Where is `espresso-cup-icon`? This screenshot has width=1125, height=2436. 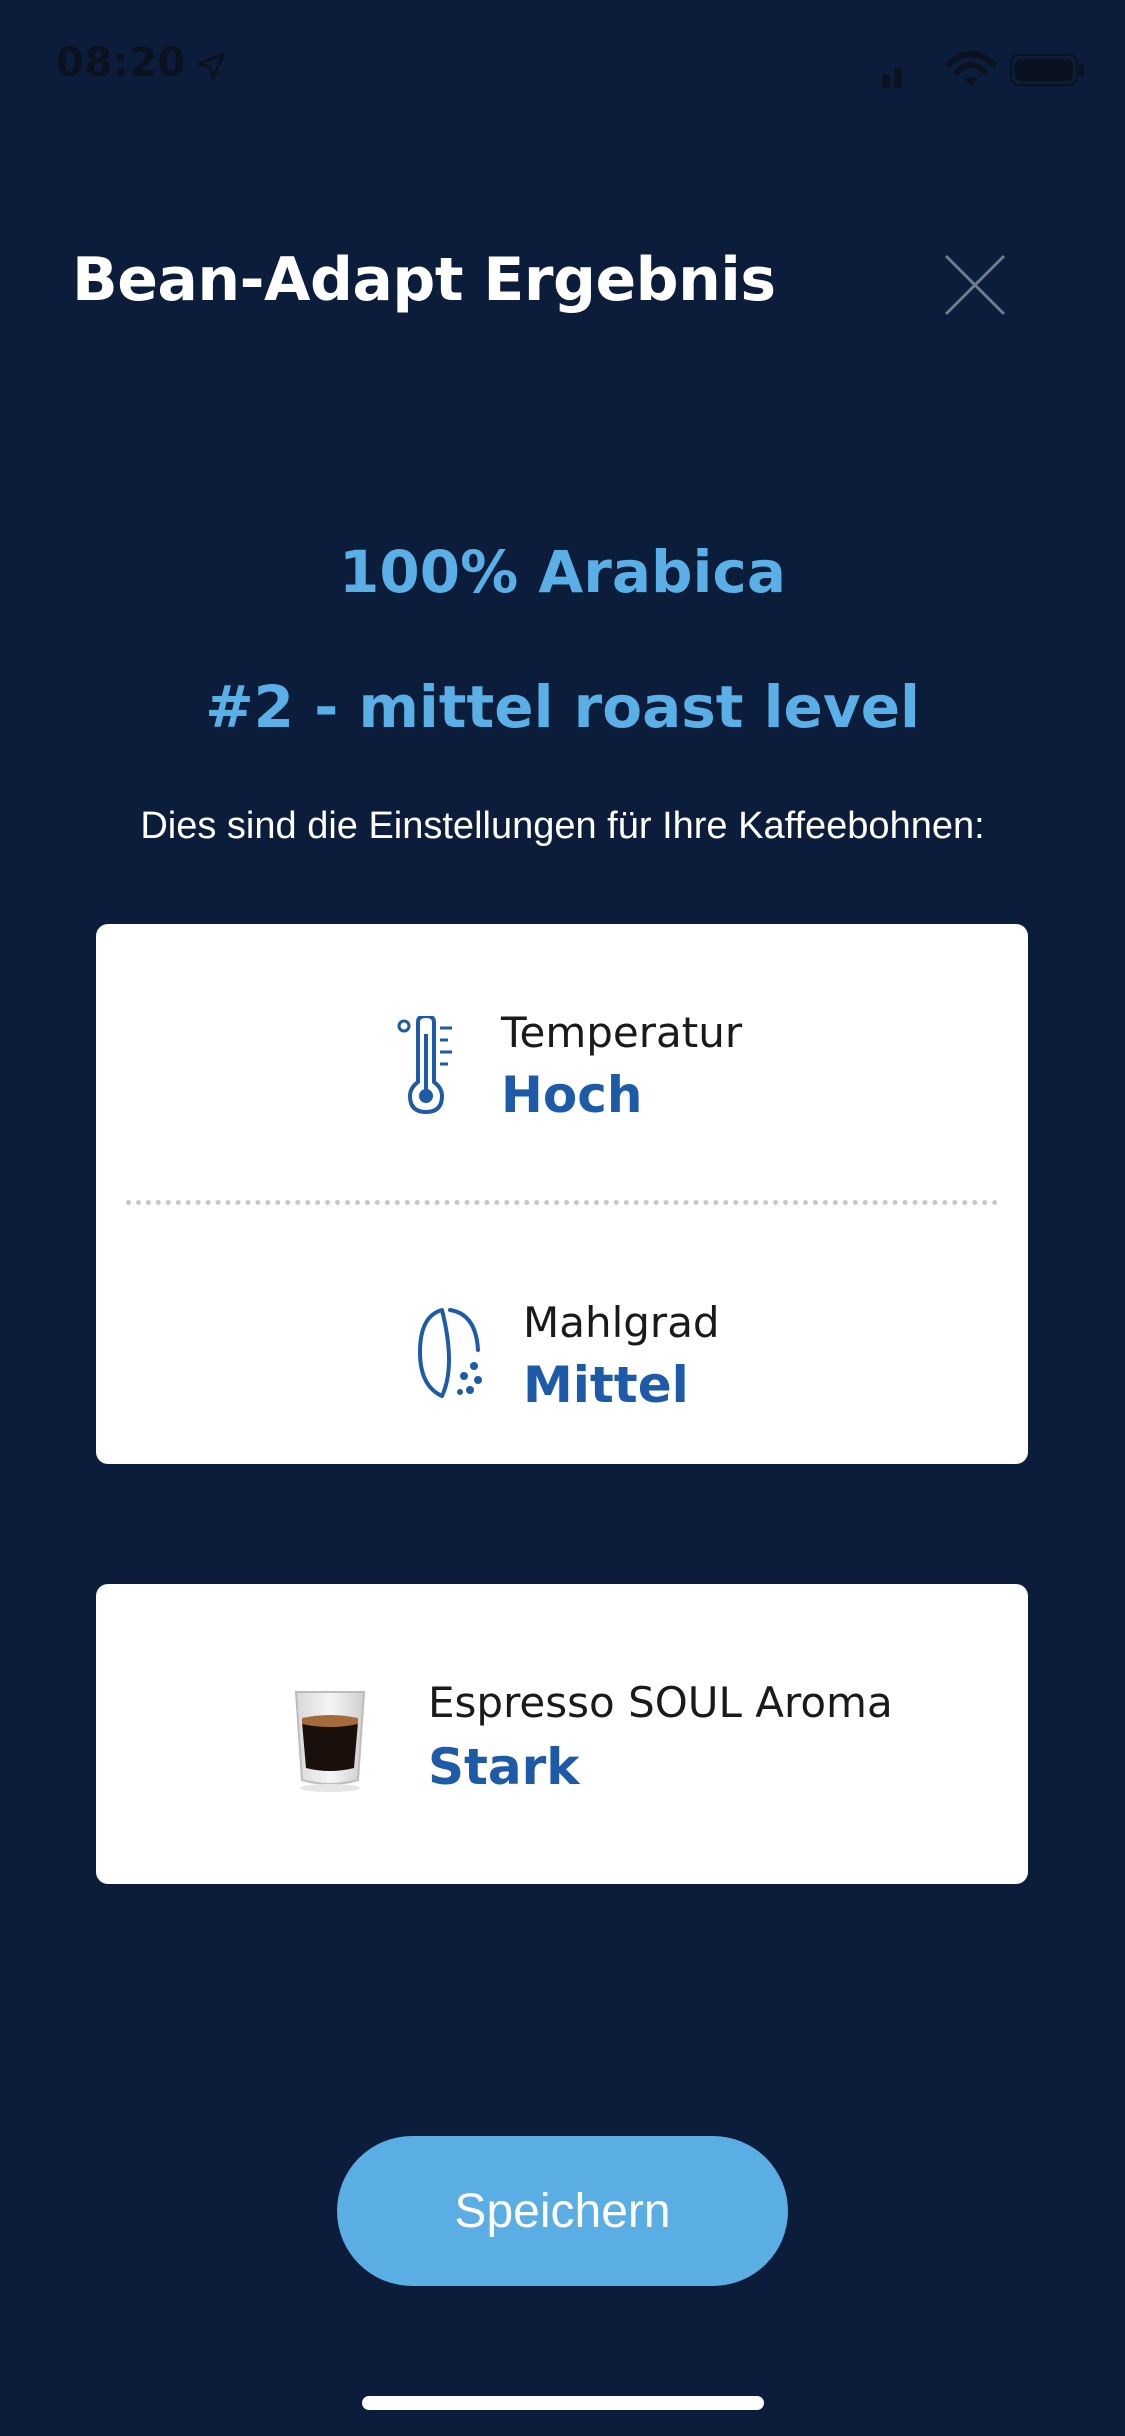 espresso-cup-icon is located at coordinates (330, 1741).